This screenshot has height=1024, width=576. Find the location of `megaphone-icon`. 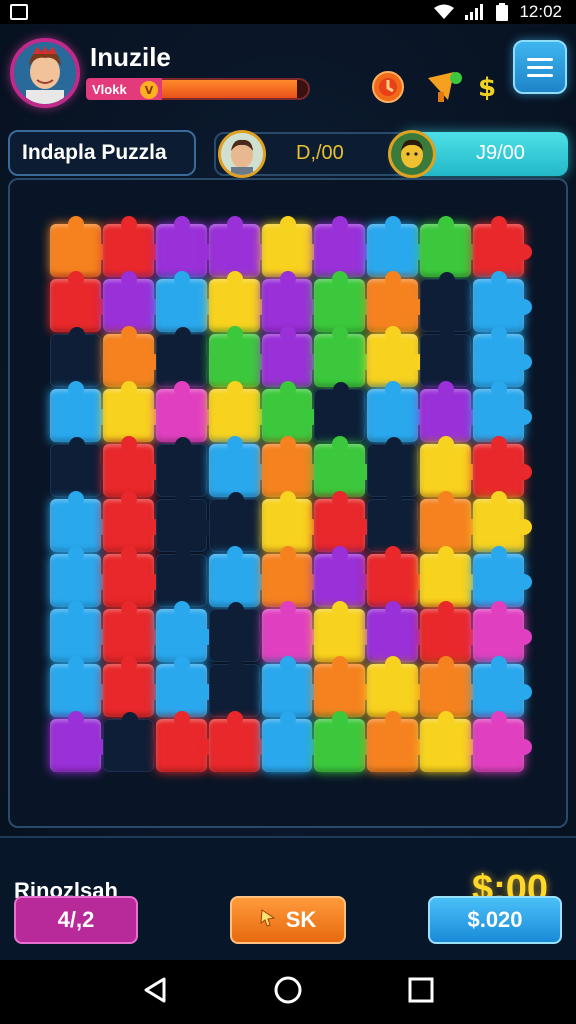

megaphone-icon is located at coordinates (445, 89).